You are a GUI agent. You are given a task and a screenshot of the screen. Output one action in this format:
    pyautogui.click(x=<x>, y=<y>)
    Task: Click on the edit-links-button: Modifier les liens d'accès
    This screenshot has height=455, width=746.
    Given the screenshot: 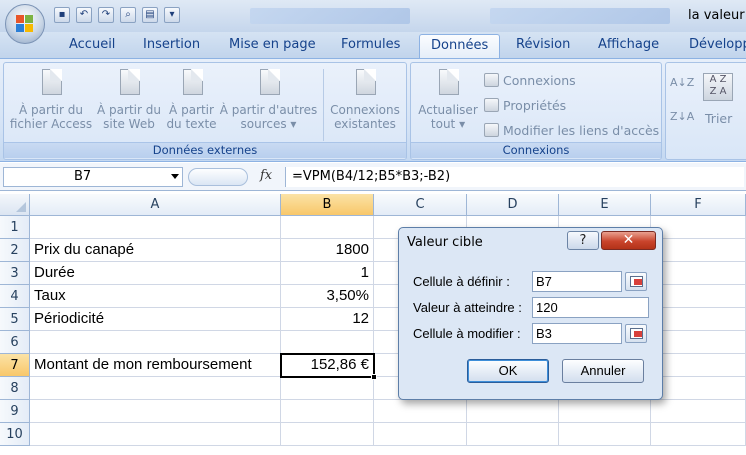 What is the action you would take?
    pyautogui.click(x=571, y=130)
    